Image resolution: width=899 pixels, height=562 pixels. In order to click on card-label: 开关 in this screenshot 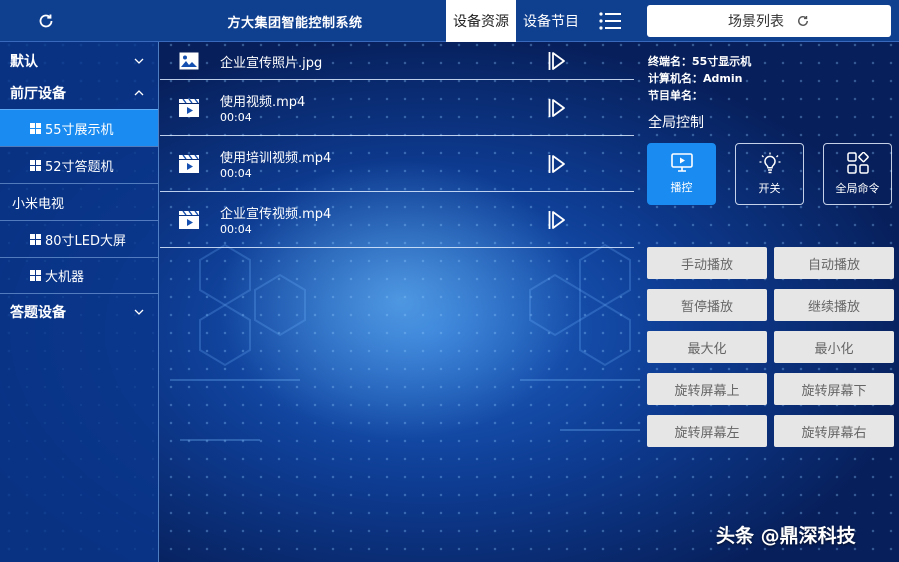, I will do `click(769, 188)`.